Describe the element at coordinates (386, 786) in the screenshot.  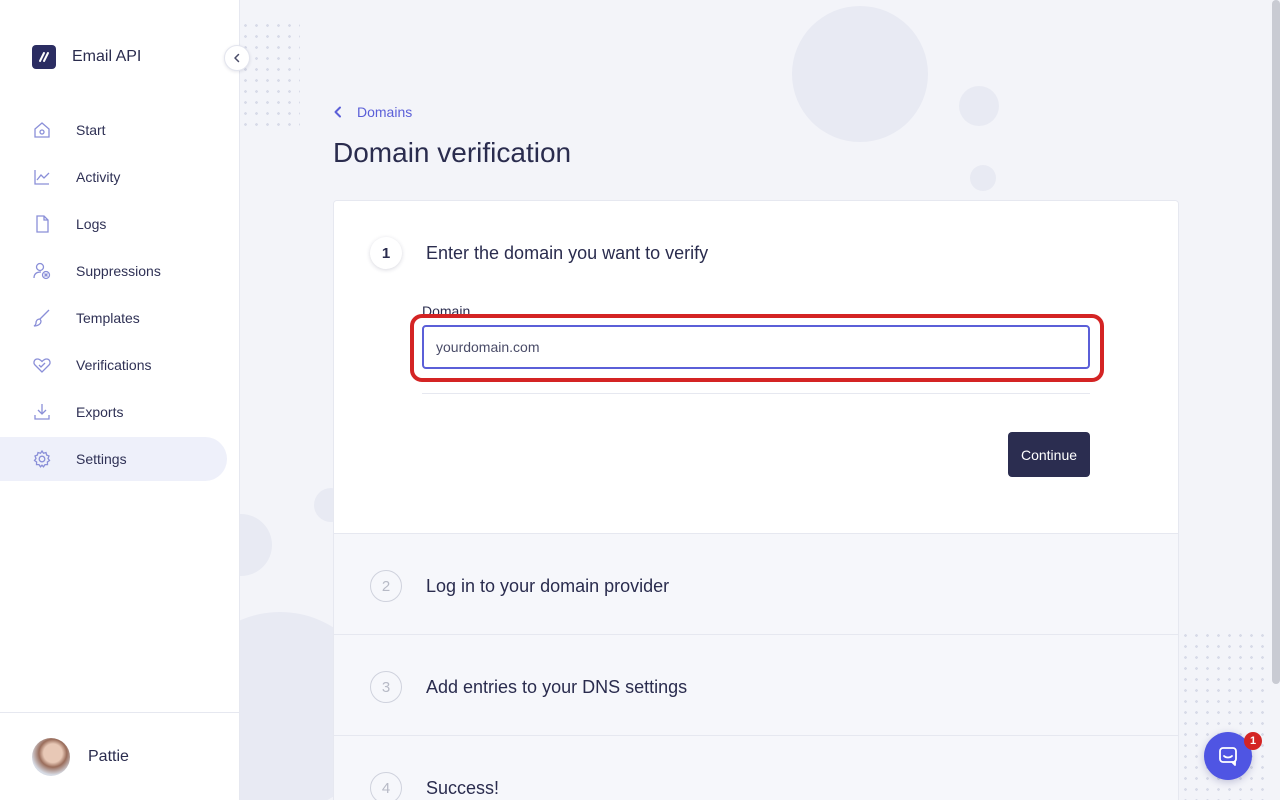
I see `step-number: 4` at that location.